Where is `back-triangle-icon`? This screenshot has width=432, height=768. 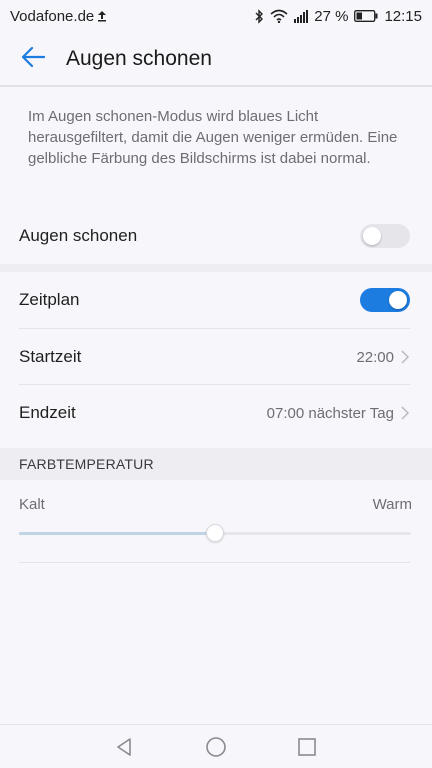
back-triangle-icon is located at coordinates (124, 746).